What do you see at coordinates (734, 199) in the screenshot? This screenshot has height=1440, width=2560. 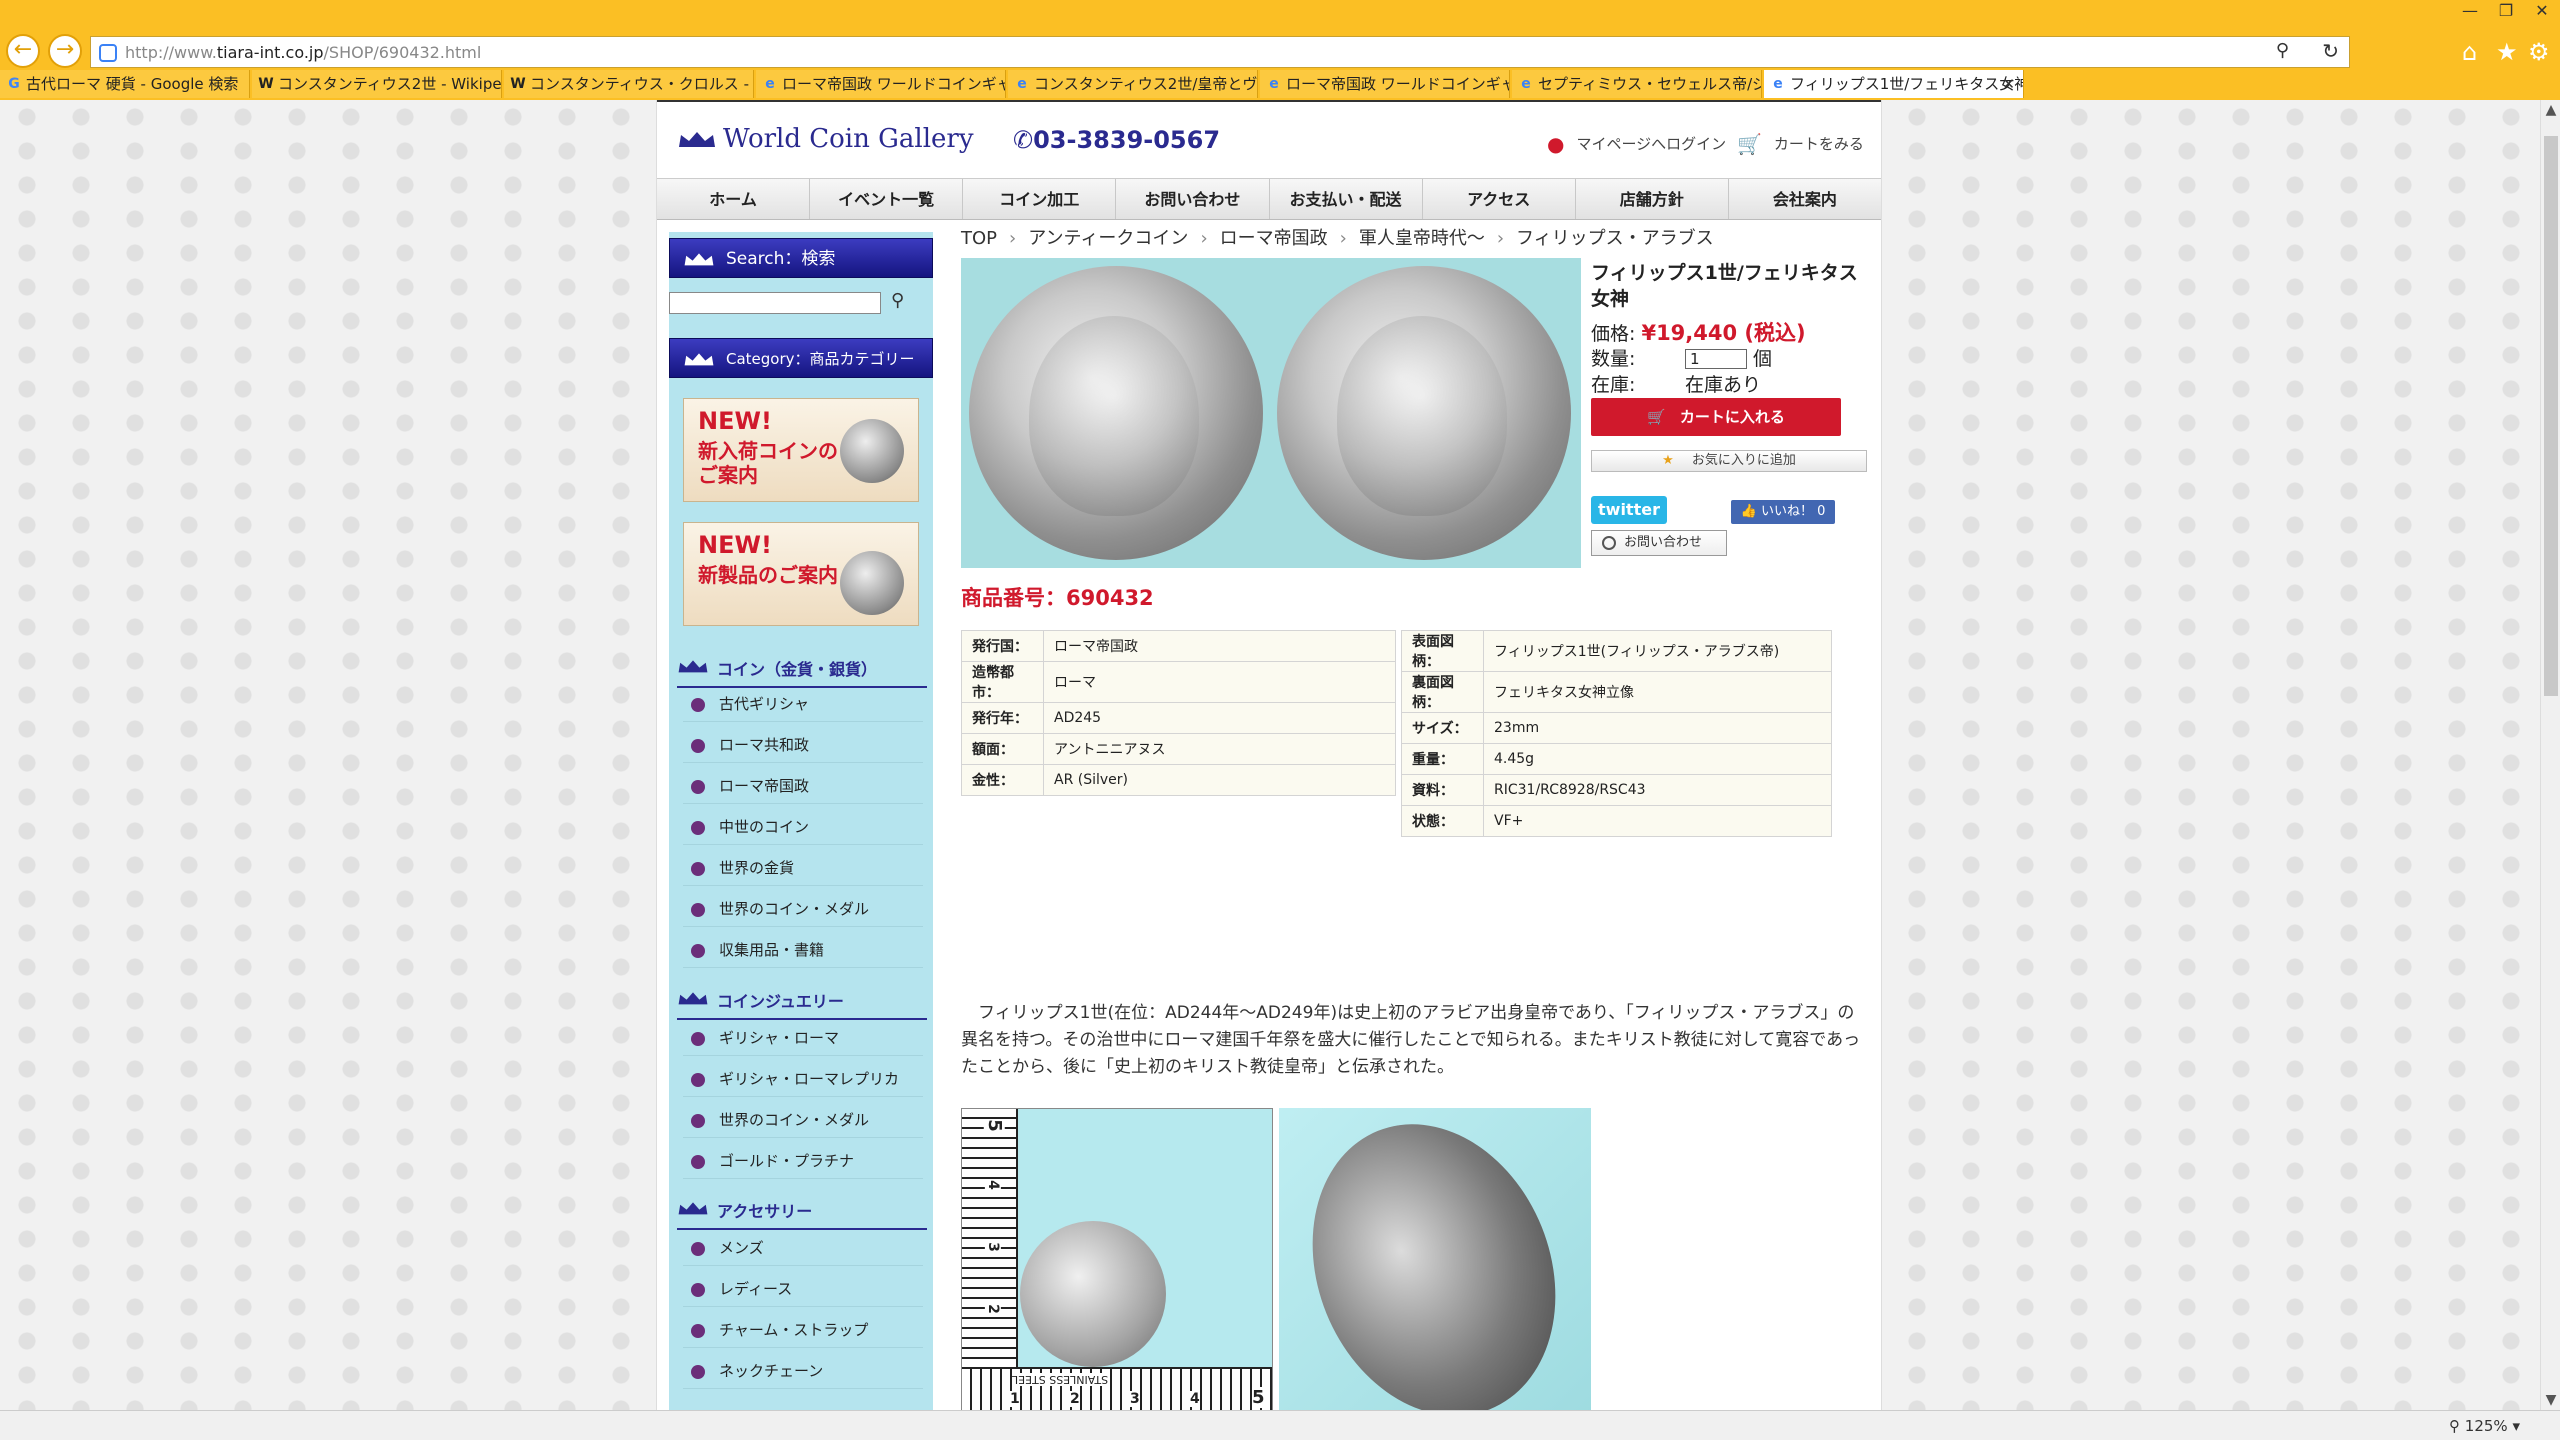 I see `nav-home: ホーム` at bounding box center [734, 199].